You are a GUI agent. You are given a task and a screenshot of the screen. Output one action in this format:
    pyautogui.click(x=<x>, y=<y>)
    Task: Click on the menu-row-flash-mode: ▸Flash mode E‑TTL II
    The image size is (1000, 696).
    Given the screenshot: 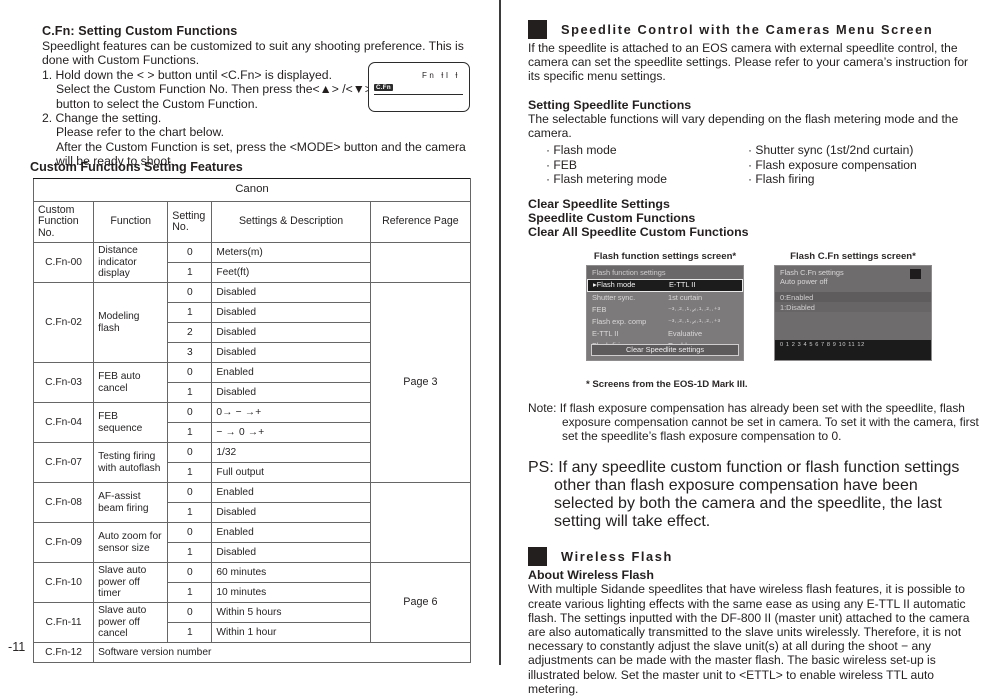 What is the action you would take?
    pyautogui.click(x=665, y=285)
    